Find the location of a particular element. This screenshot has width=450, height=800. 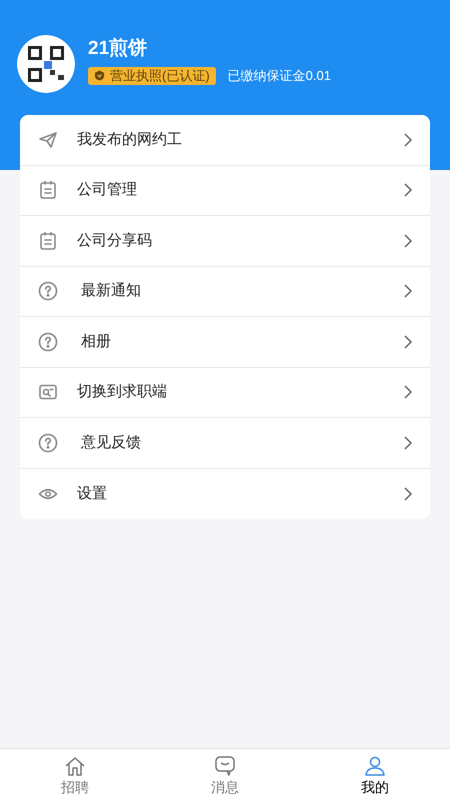

menu-item: 最新通知 is located at coordinates (225, 291).